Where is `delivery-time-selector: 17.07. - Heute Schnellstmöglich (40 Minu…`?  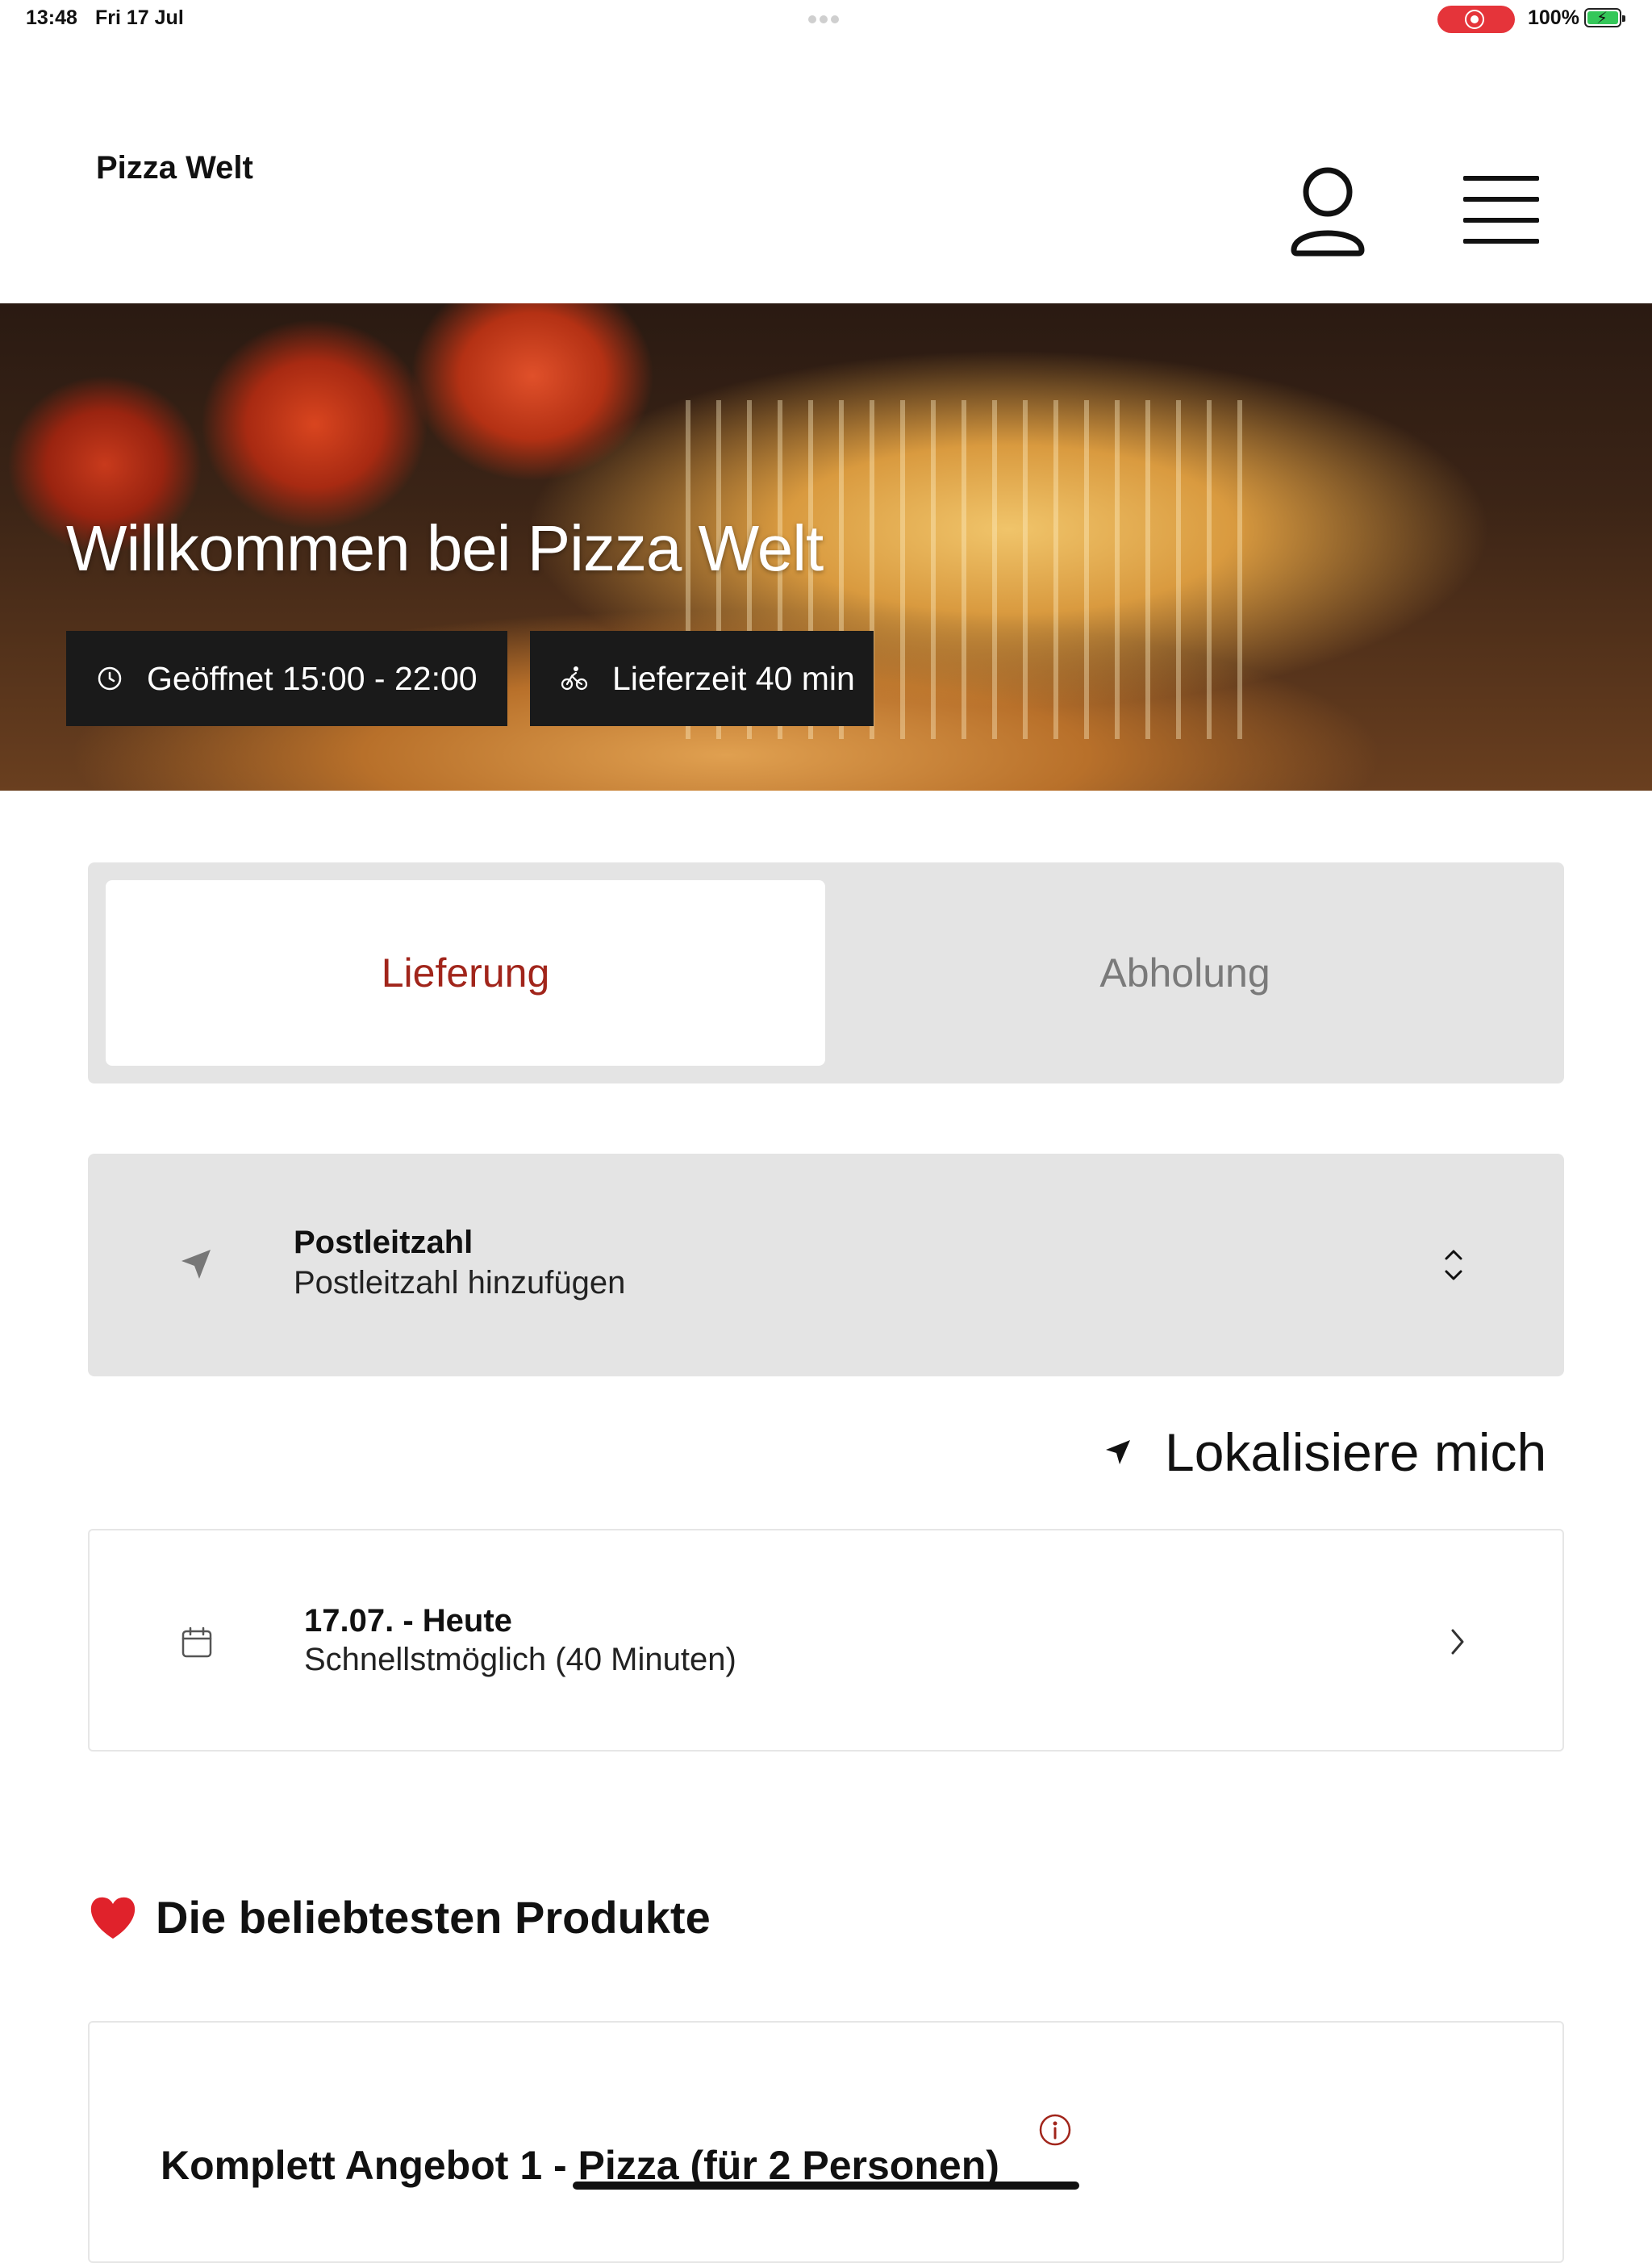 delivery-time-selector: 17.07. - Heute Schnellstmöglich (40 Minu… is located at coordinates (826, 1641).